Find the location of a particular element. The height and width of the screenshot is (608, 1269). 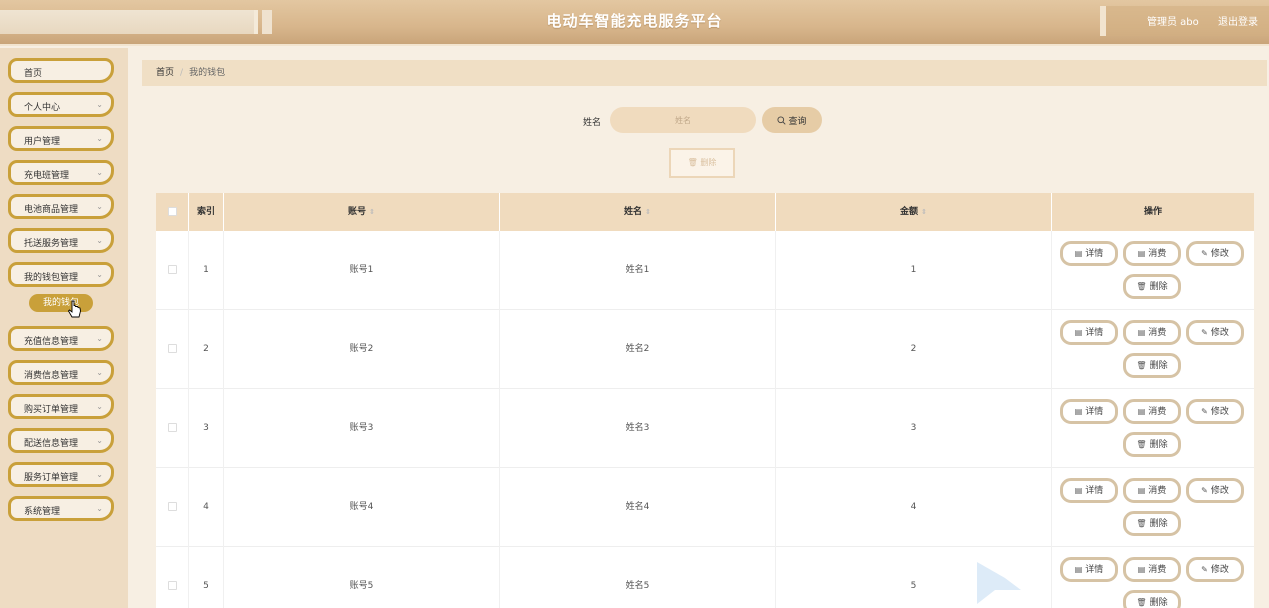

sidebar-item-purchase-orders: 购买订单管理 ⌄ is located at coordinates (61, 406).